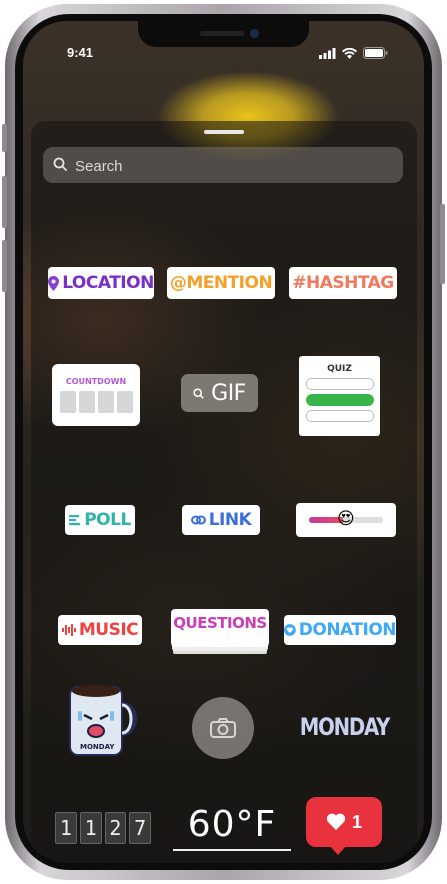 The width and height of the screenshot is (447, 884). I want to click on questions-sticker: QUESTIONS, so click(220, 628).